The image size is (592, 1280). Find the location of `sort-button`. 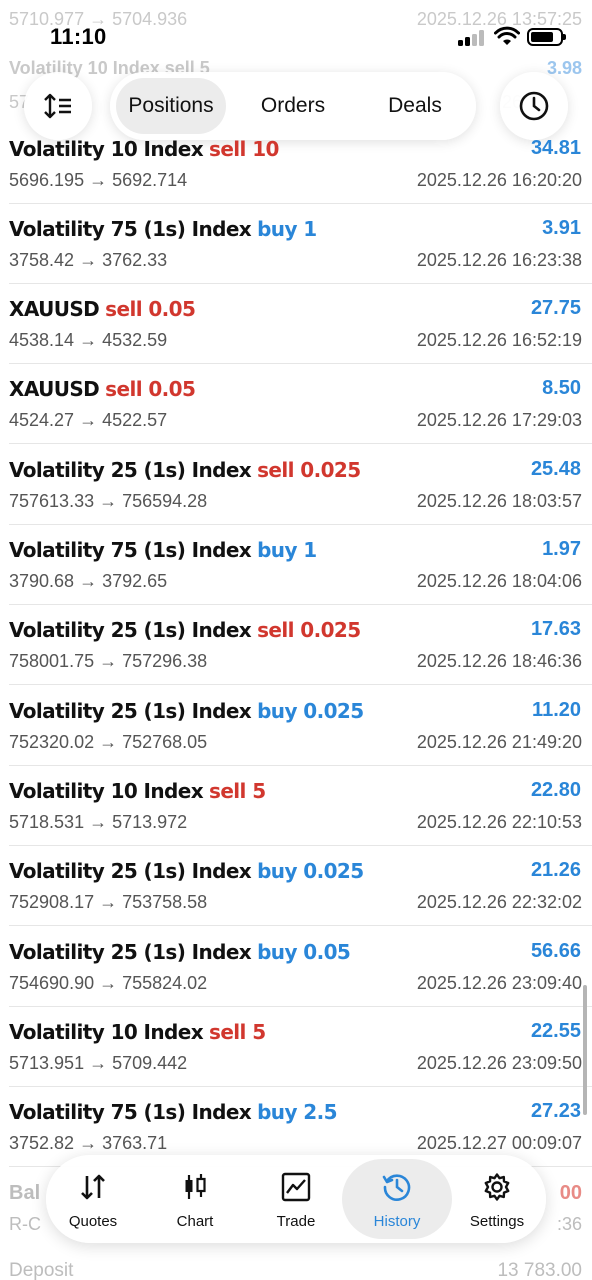

sort-button is located at coordinates (58, 106).